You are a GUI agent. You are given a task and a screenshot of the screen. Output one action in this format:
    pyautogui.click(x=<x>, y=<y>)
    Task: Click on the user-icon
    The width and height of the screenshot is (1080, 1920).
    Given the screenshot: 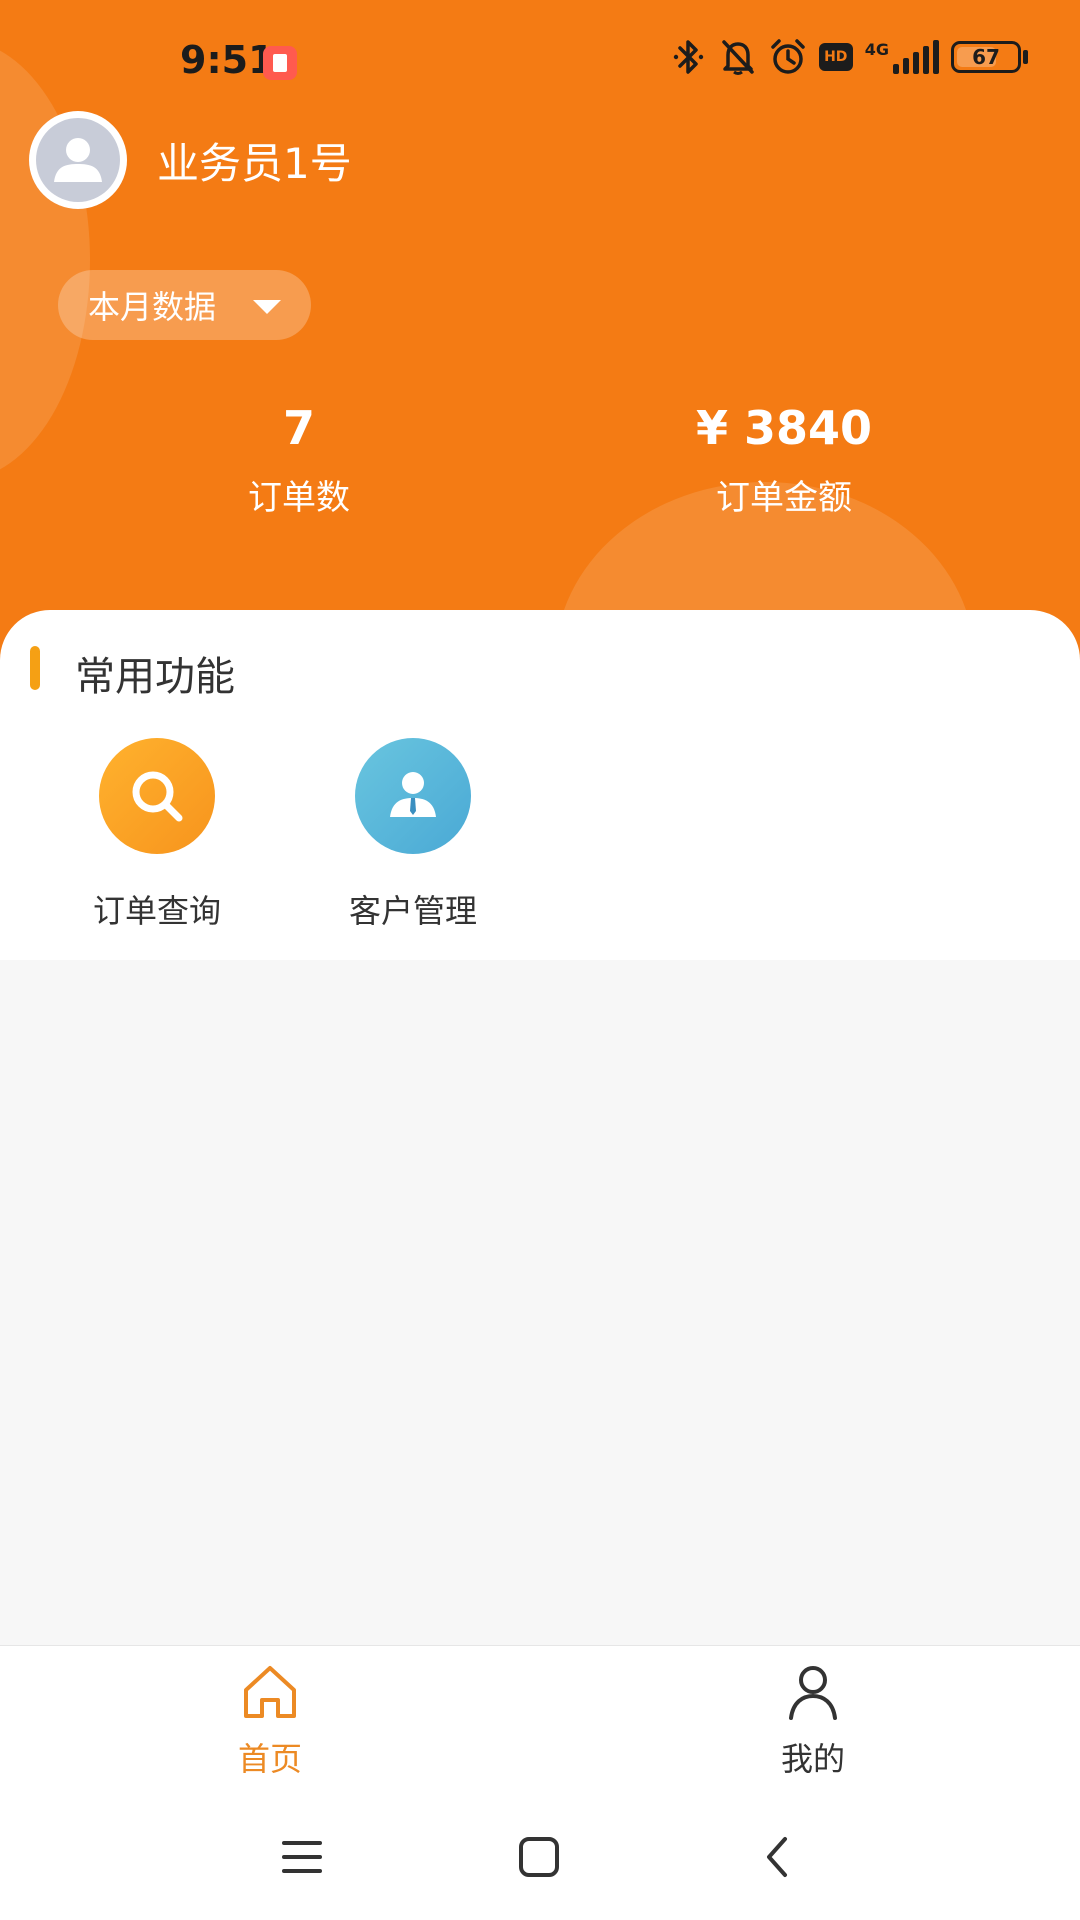 What is the action you would take?
    pyautogui.click(x=813, y=1692)
    